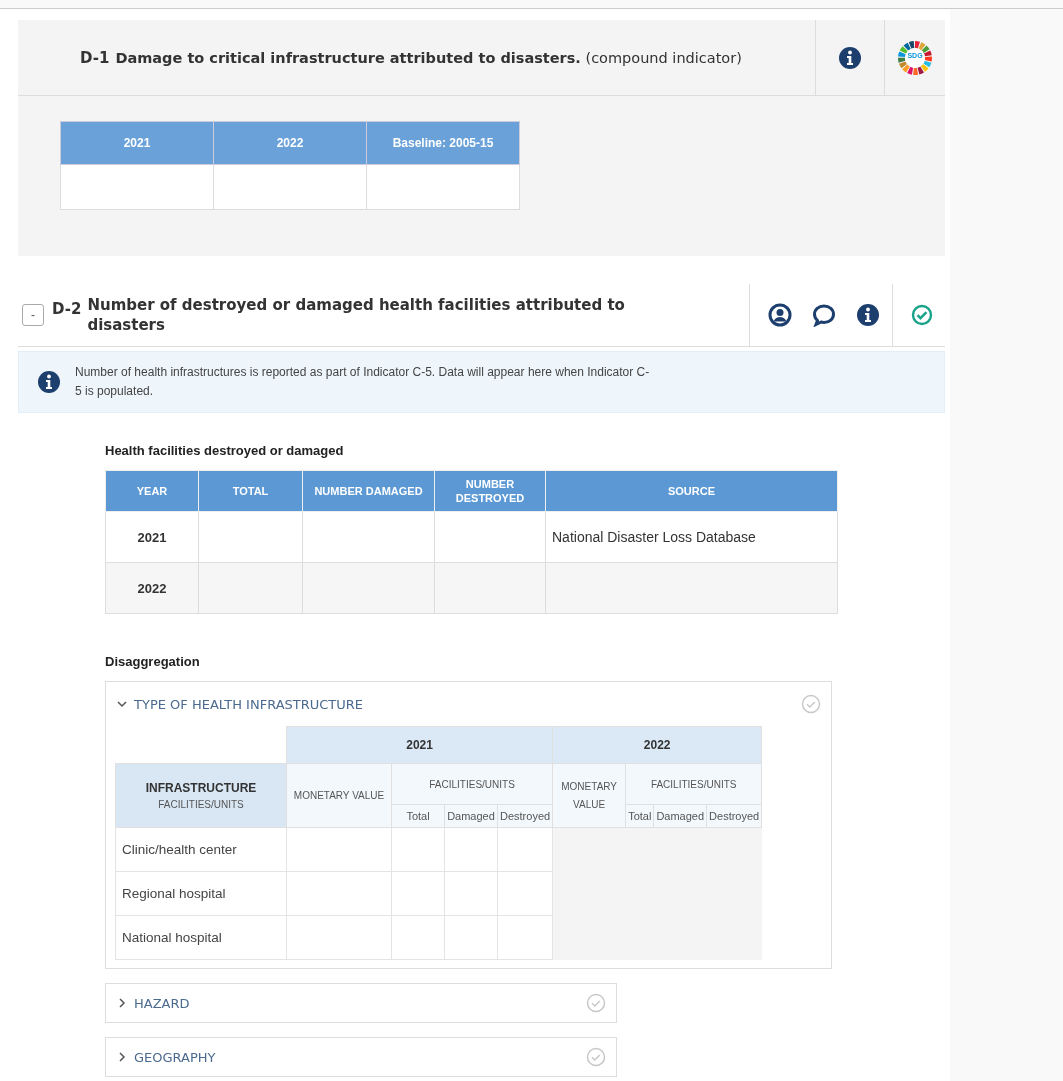  What do you see at coordinates (122, 704) in the screenshot?
I see `chevron-down-icon` at bounding box center [122, 704].